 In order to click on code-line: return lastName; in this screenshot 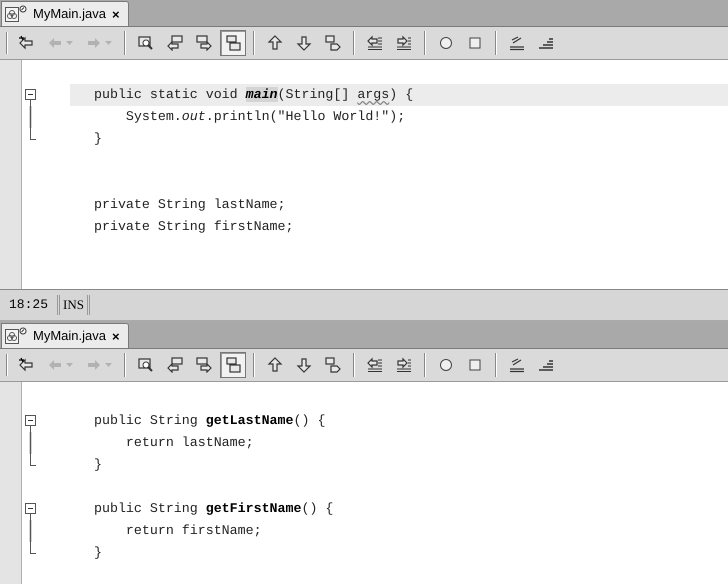, I will do `click(189, 443)`.